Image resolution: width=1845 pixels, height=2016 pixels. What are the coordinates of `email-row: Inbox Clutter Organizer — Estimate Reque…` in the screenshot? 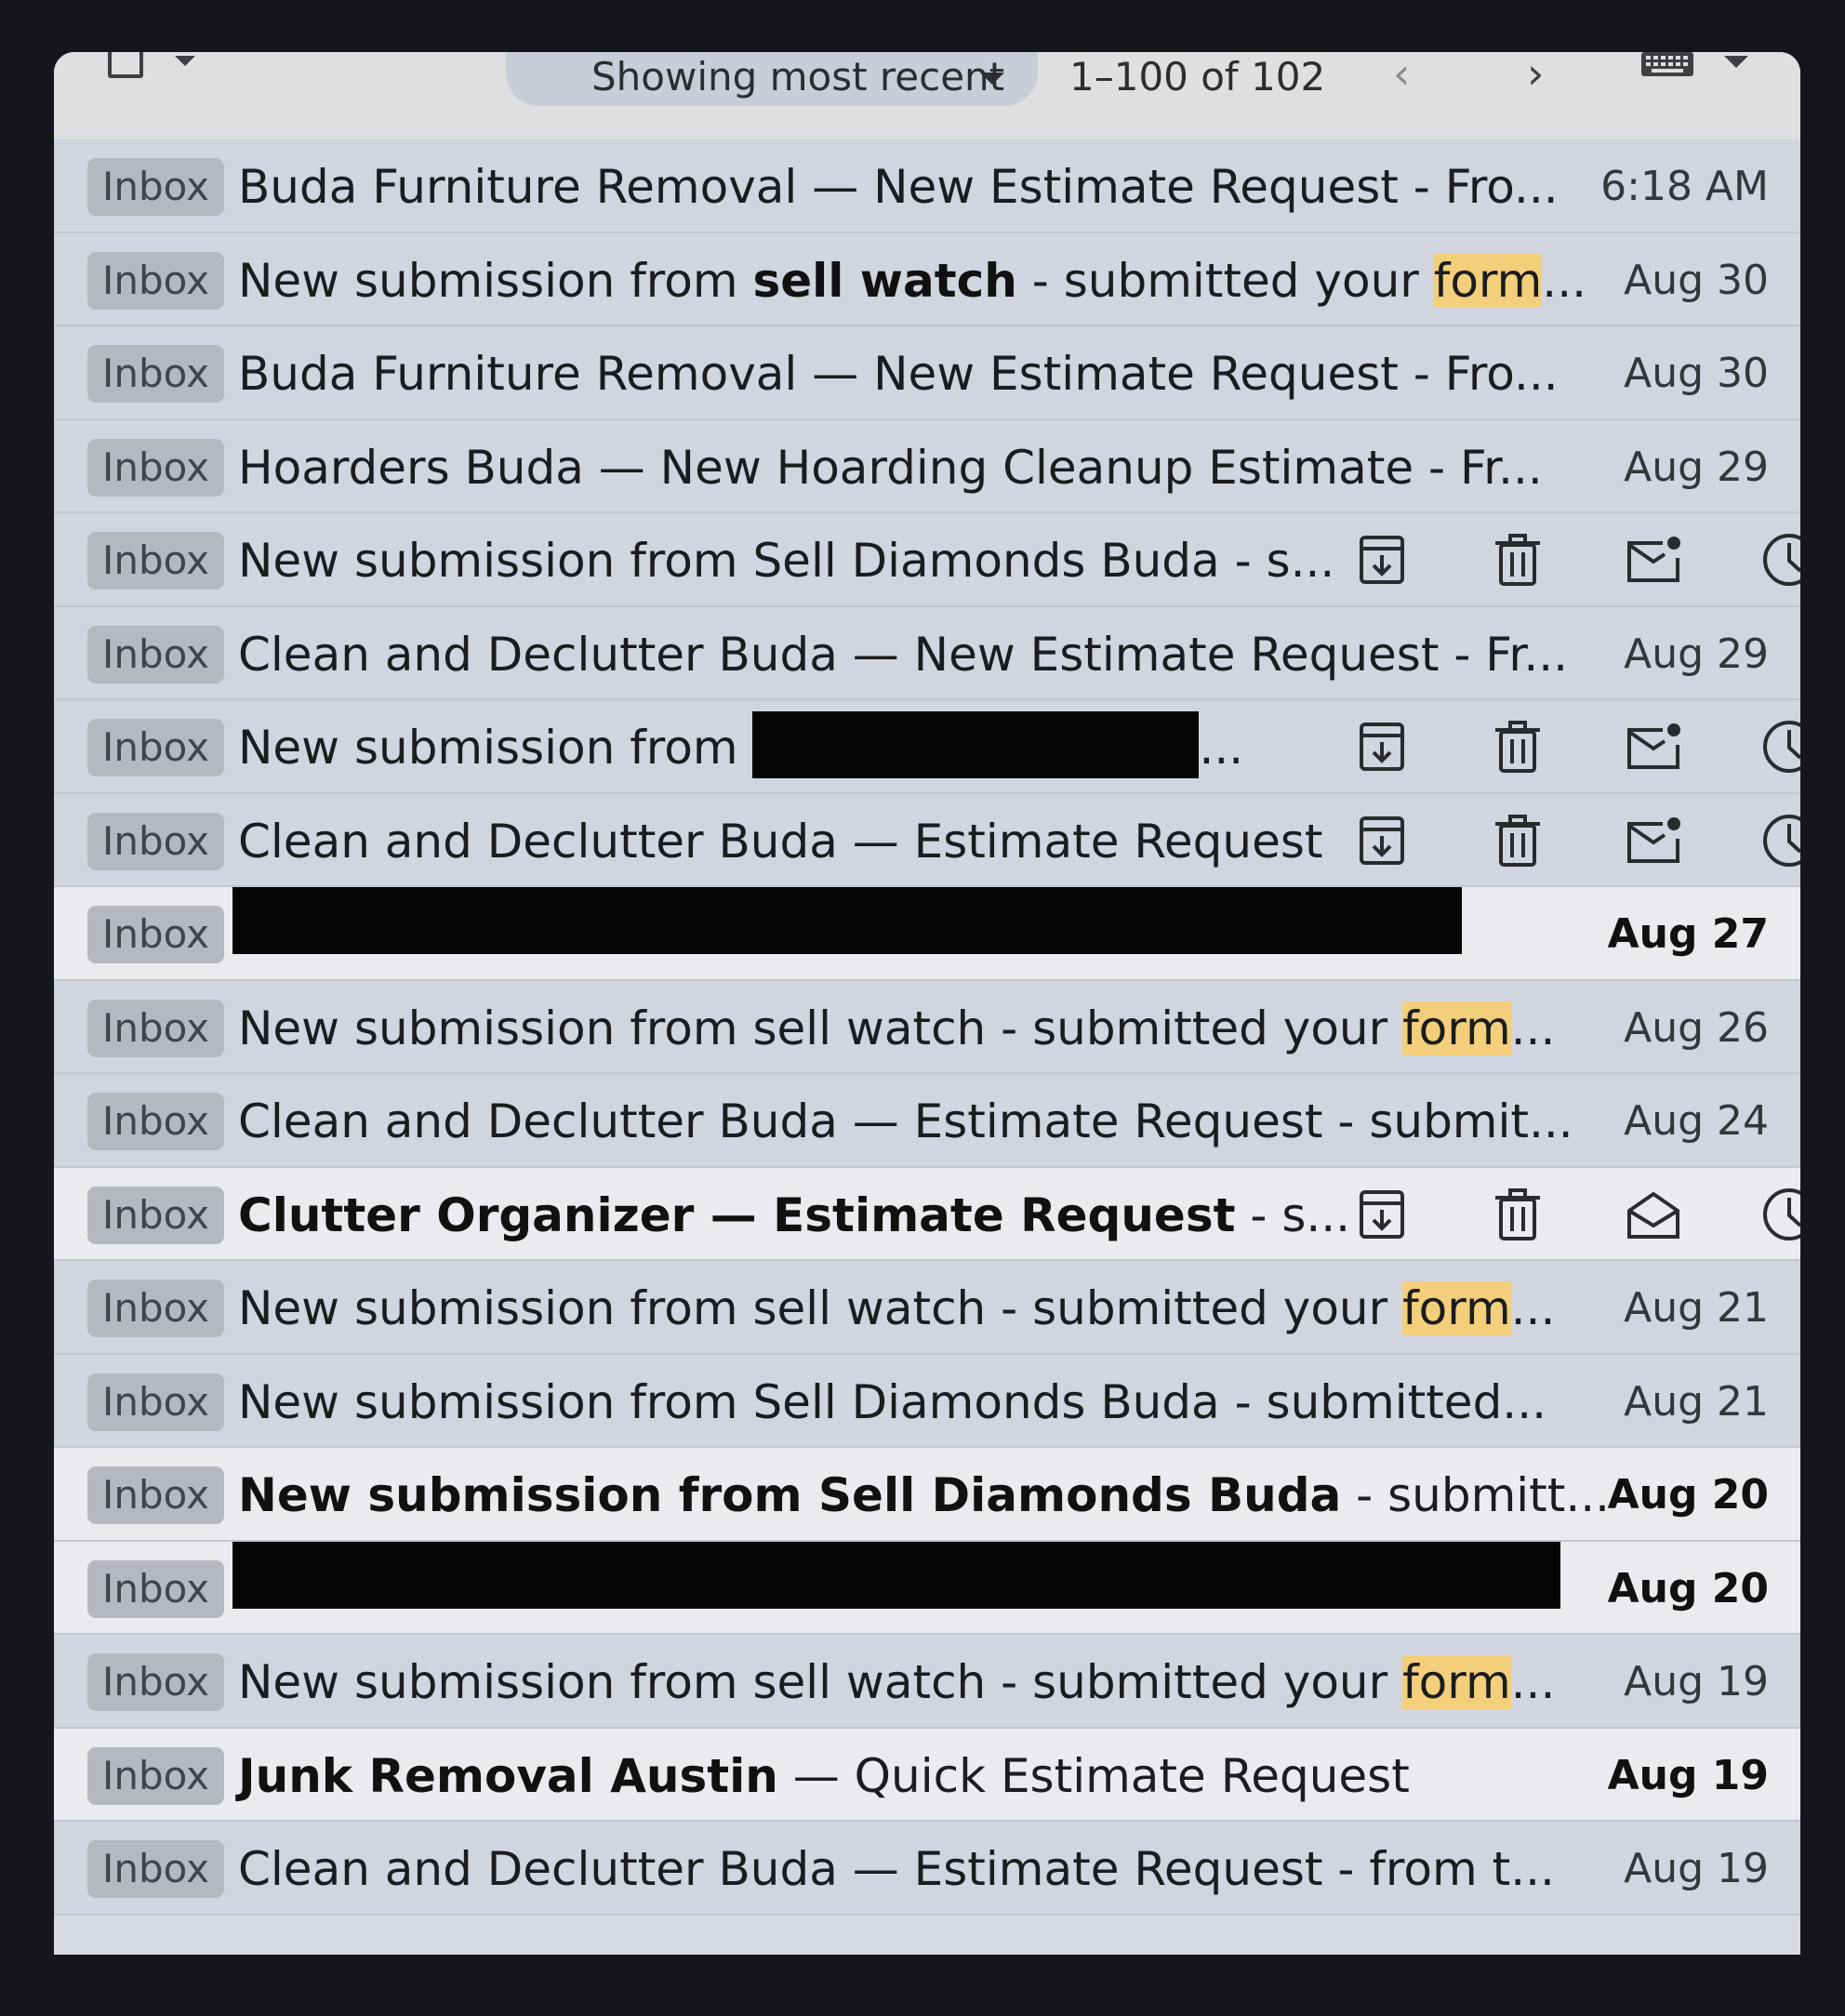 It's located at (927, 1214).